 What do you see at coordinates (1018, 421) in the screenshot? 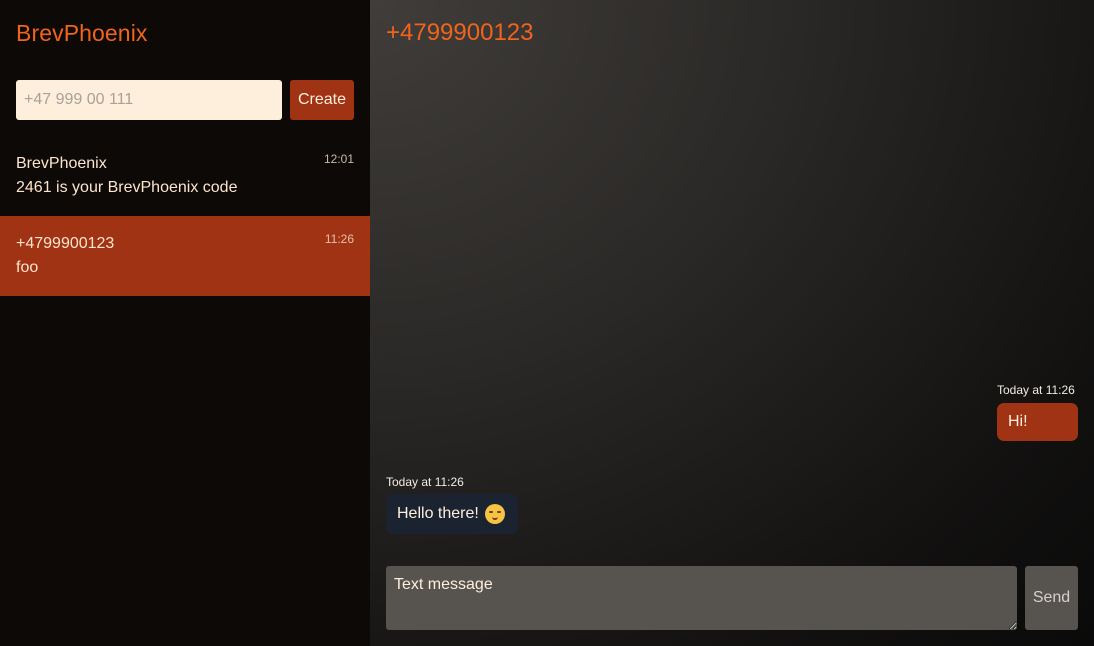
I see `outgoing-message-text: Hi!` at bounding box center [1018, 421].